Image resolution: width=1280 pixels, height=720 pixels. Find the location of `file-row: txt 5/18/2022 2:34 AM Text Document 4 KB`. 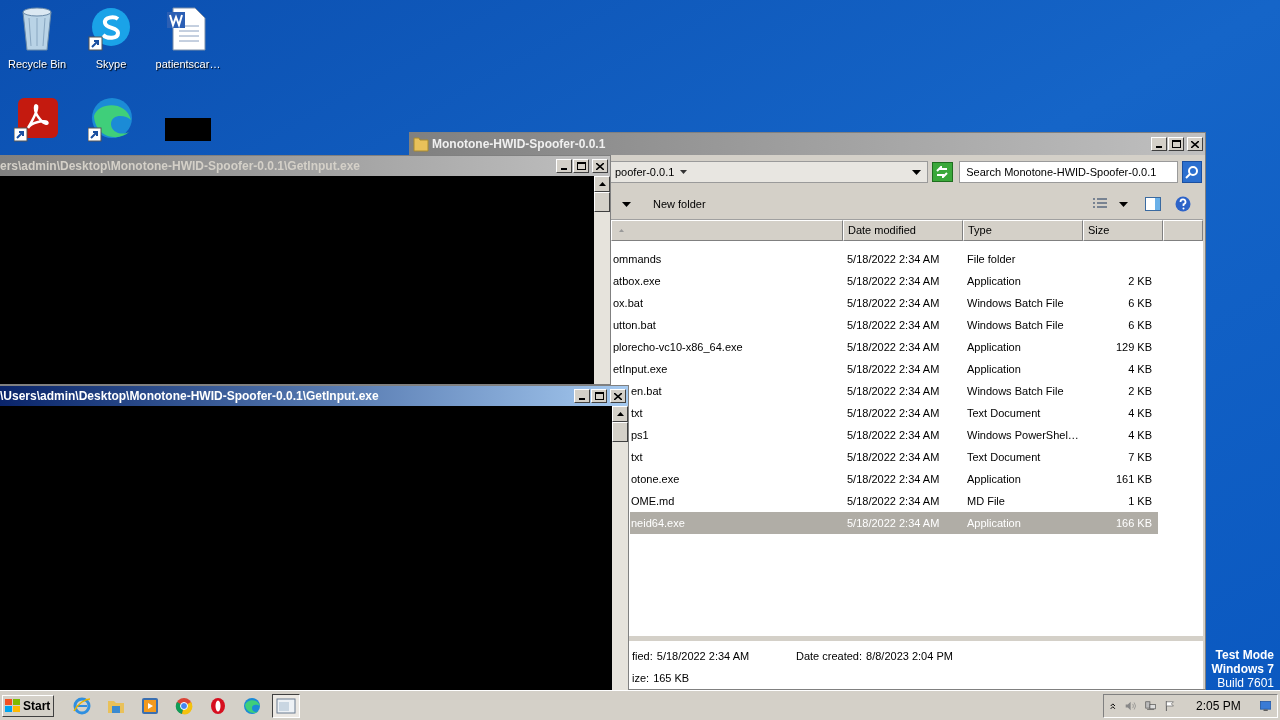

file-row: txt 5/18/2022 2:34 AM Text Document 4 KB is located at coordinates (894, 413).